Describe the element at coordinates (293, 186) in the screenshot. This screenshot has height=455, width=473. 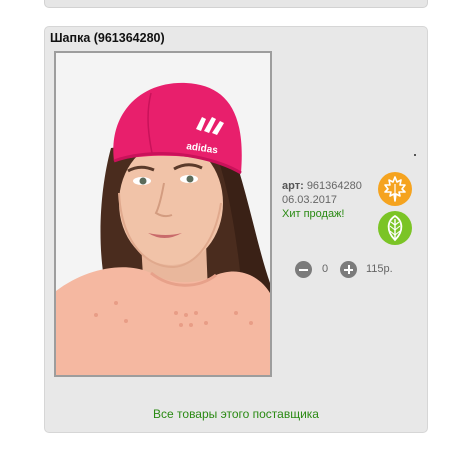
I see `article-label: арт:` at that location.